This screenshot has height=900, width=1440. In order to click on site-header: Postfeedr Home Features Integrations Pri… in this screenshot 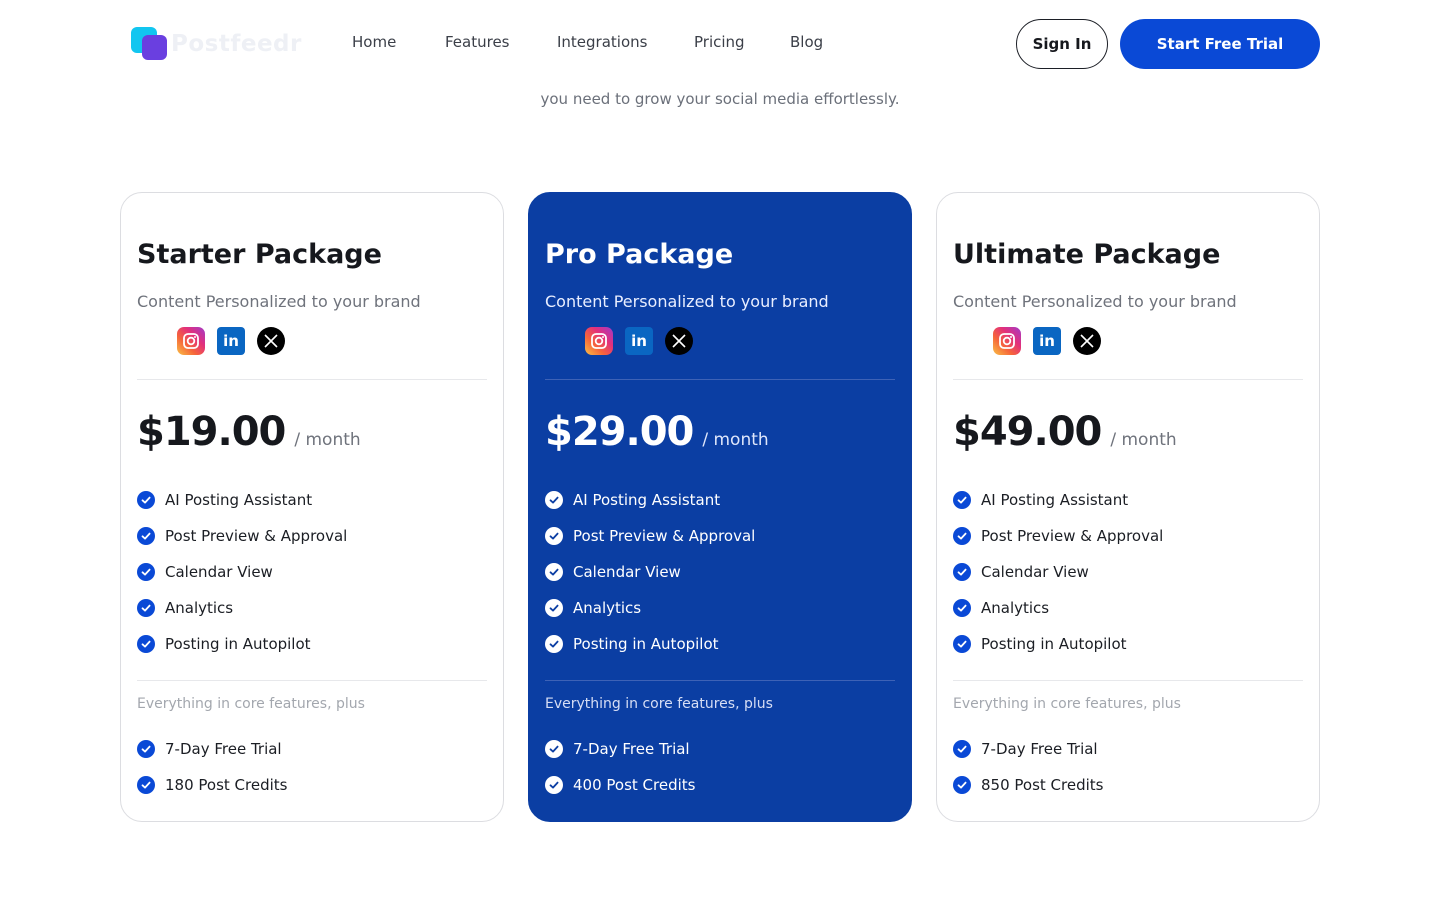, I will do `click(720, 44)`.